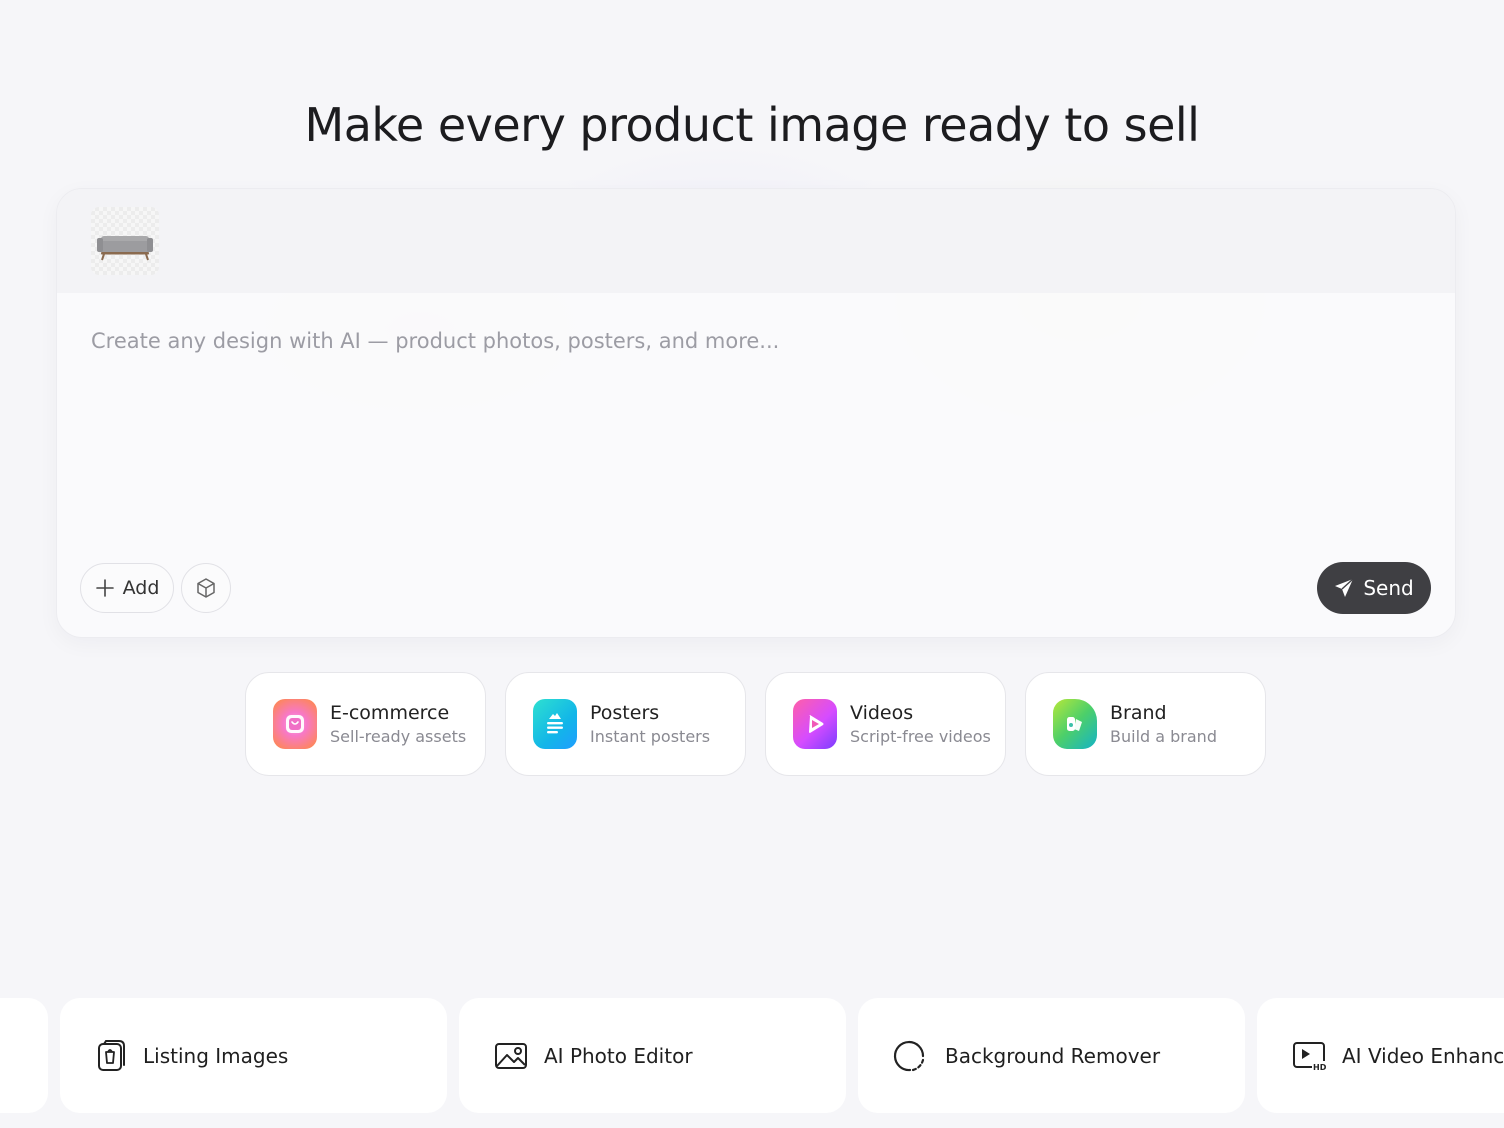  I want to click on category-subtitle: Sell-ready assets, so click(398, 736).